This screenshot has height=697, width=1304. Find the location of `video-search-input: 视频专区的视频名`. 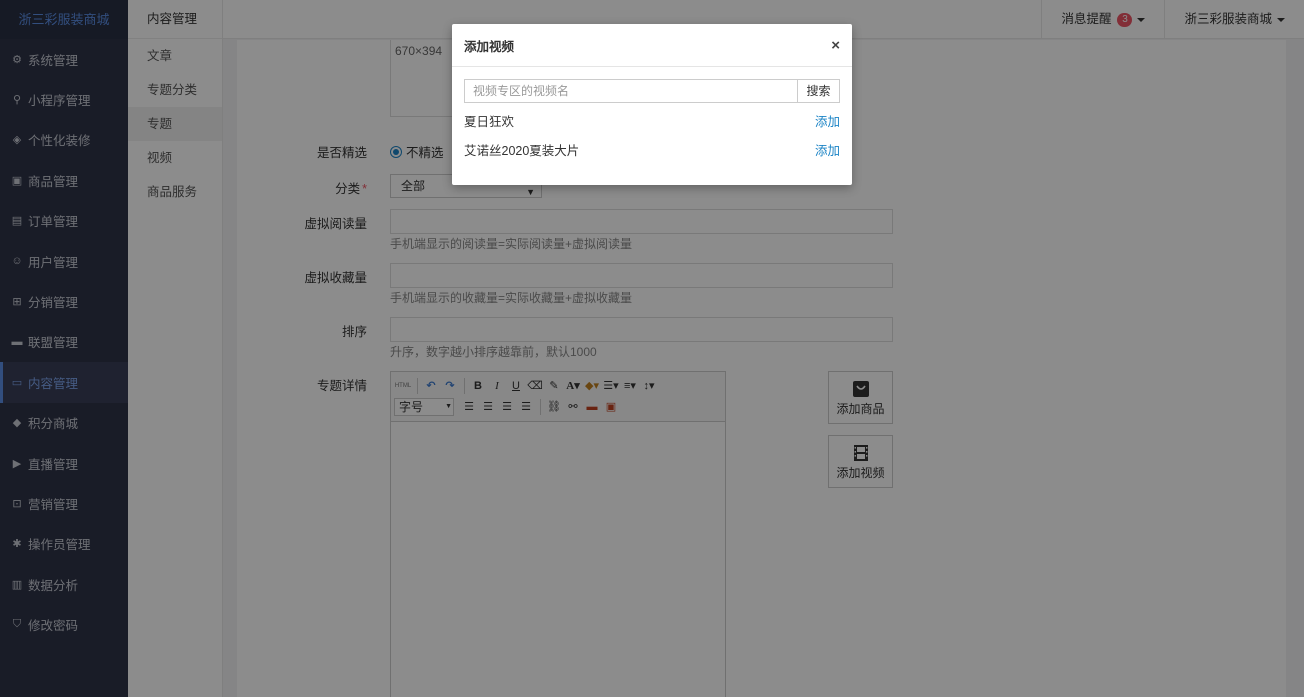

video-search-input: 视频专区的视频名 is located at coordinates (631, 91).